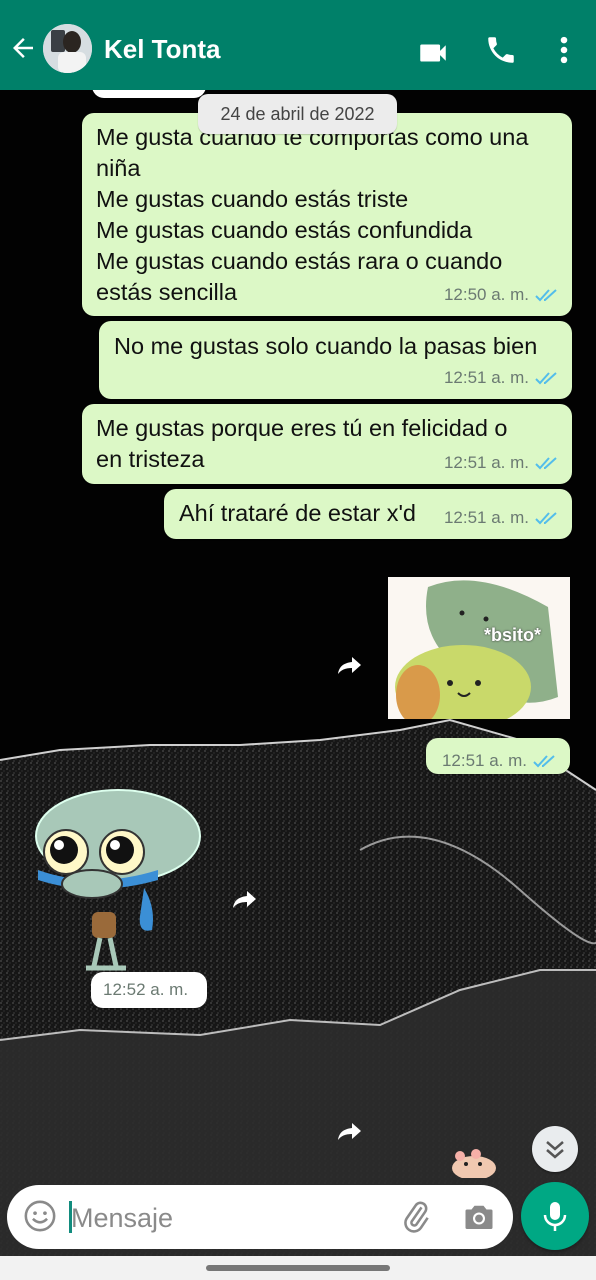 Image resolution: width=596 pixels, height=1280 pixels. I want to click on system-navigation-bar, so click(298, 1268).